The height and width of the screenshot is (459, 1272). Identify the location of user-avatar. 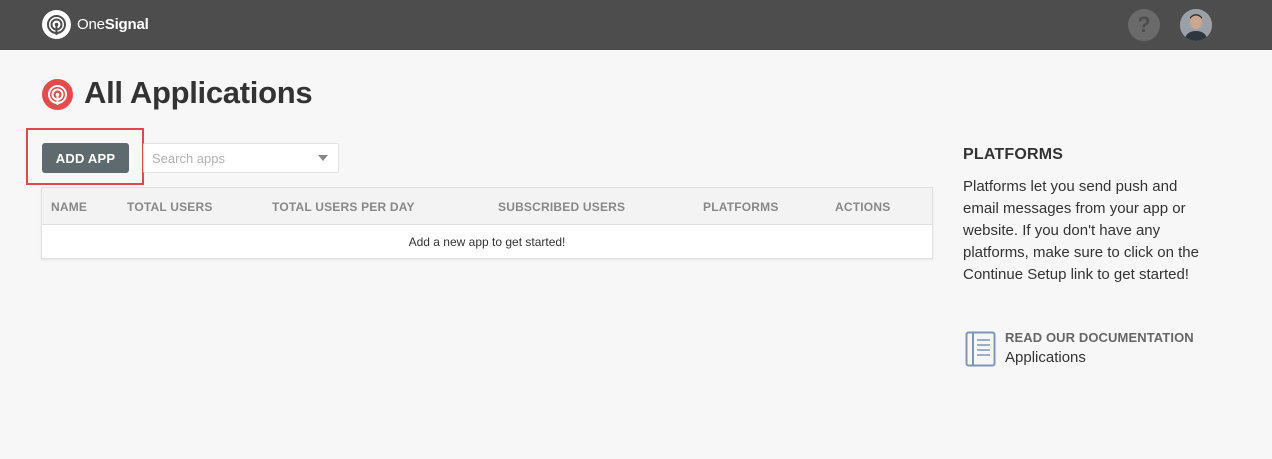
(1196, 25).